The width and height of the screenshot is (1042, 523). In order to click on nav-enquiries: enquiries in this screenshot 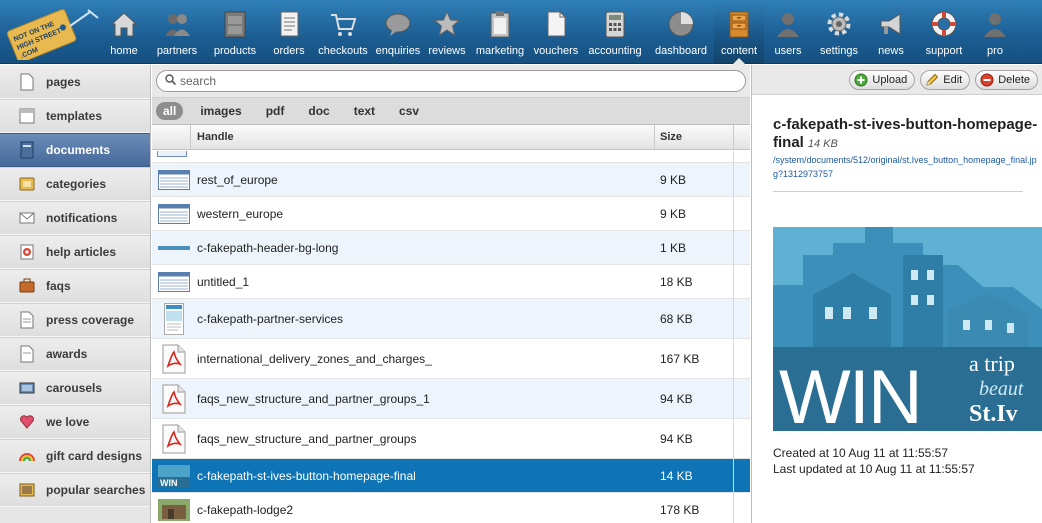, I will do `click(398, 32)`.